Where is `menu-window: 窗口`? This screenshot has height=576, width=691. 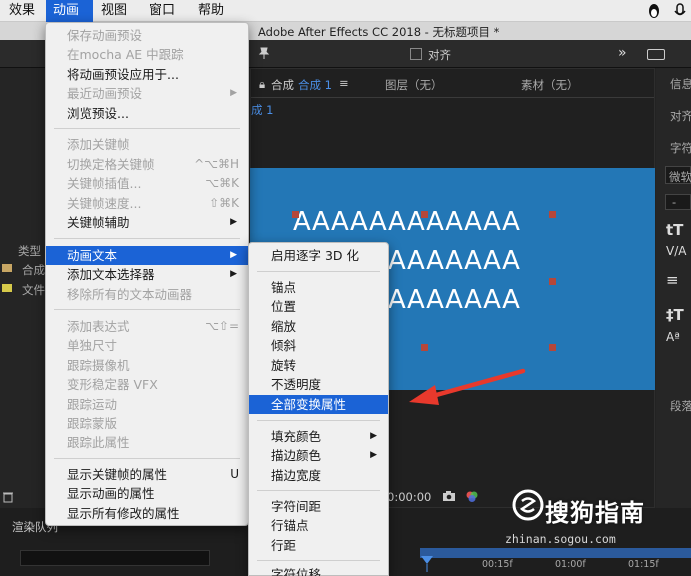 menu-window: 窗口 is located at coordinates (162, 11).